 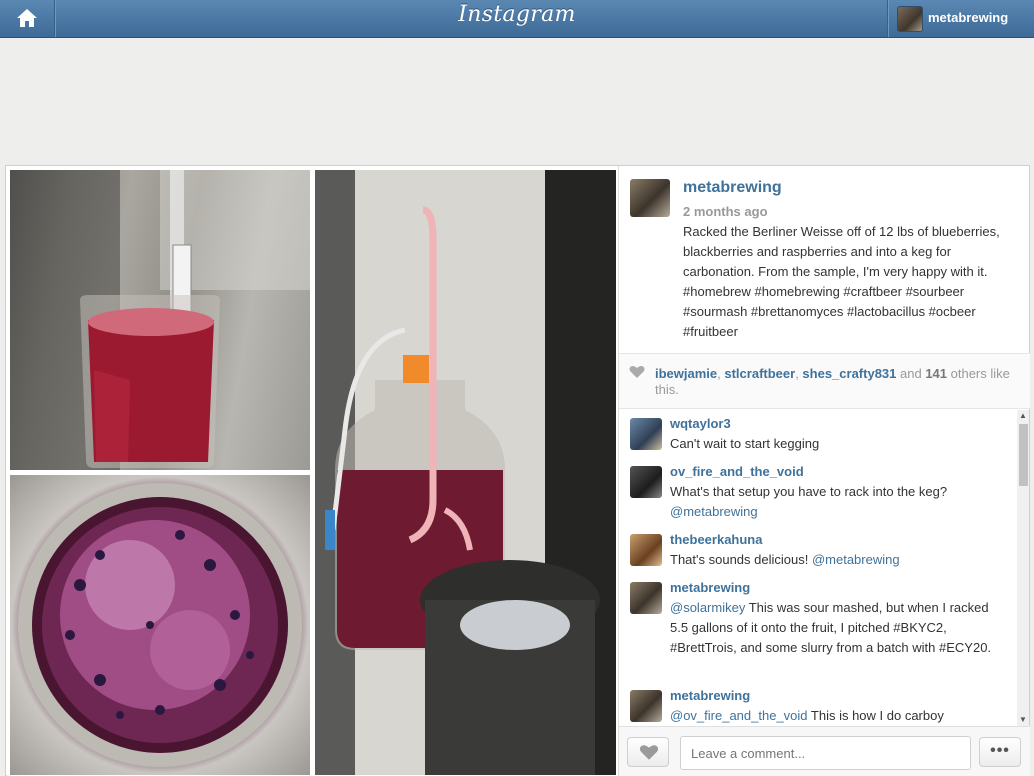 I want to click on author-avatar, so click(x=650, y=198).